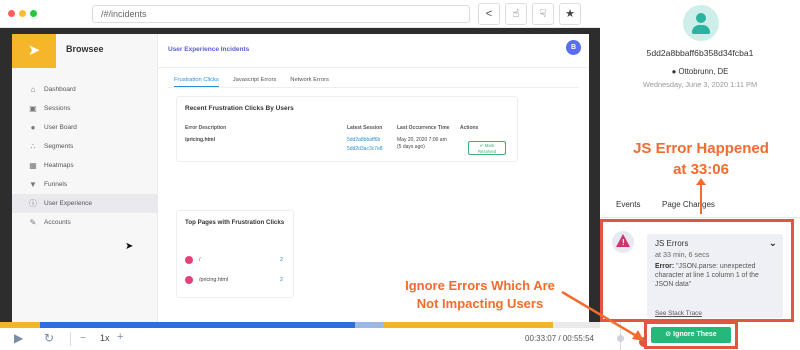  Describe the element at coordinates (57, 108) in the screenshot. I see `sidebar-item-label: Sessions` at that location.